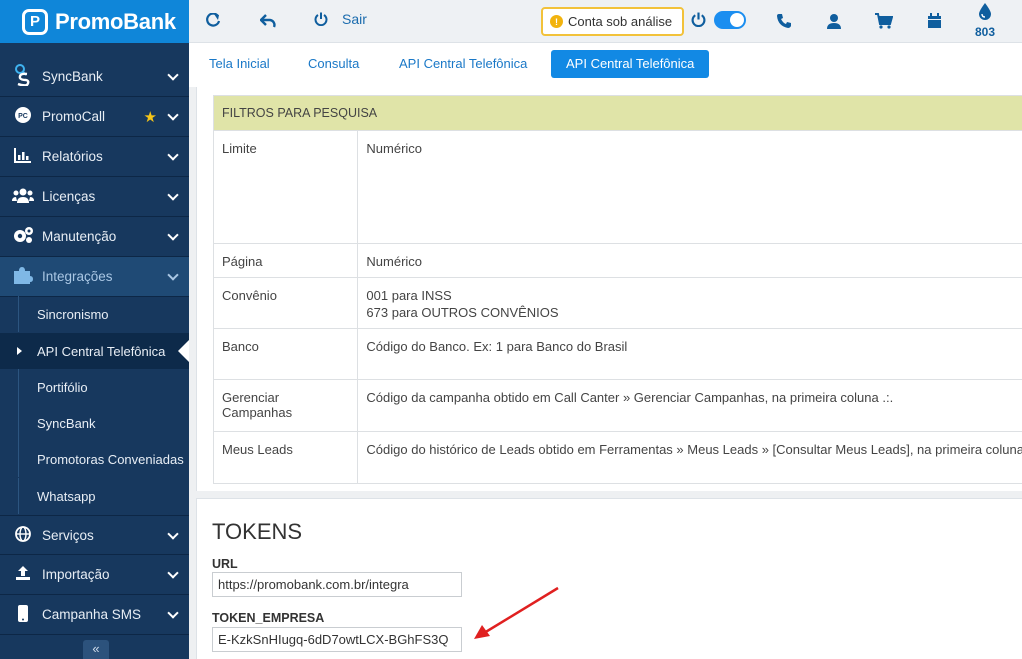  I want to click on tab-api-central-telefonica-active: API Central Telefônica, so click(630, 64).